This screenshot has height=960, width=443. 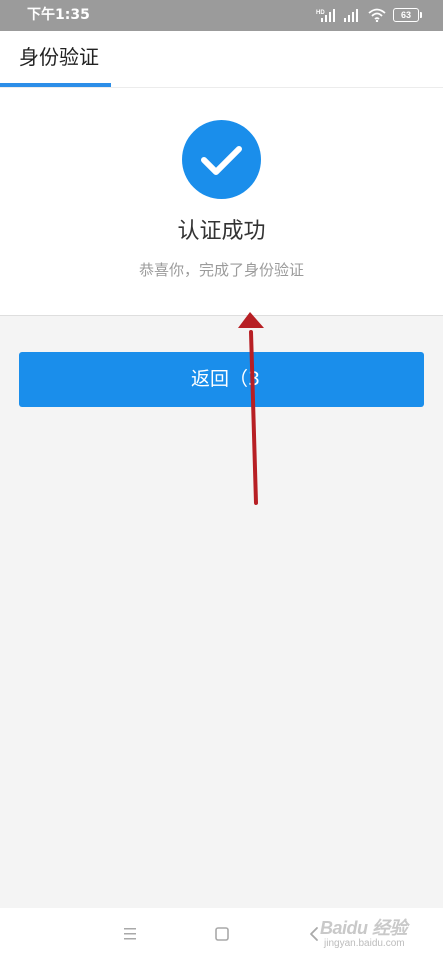 I want to click on status-time: 下午1:35, so click(x=58, y=15).